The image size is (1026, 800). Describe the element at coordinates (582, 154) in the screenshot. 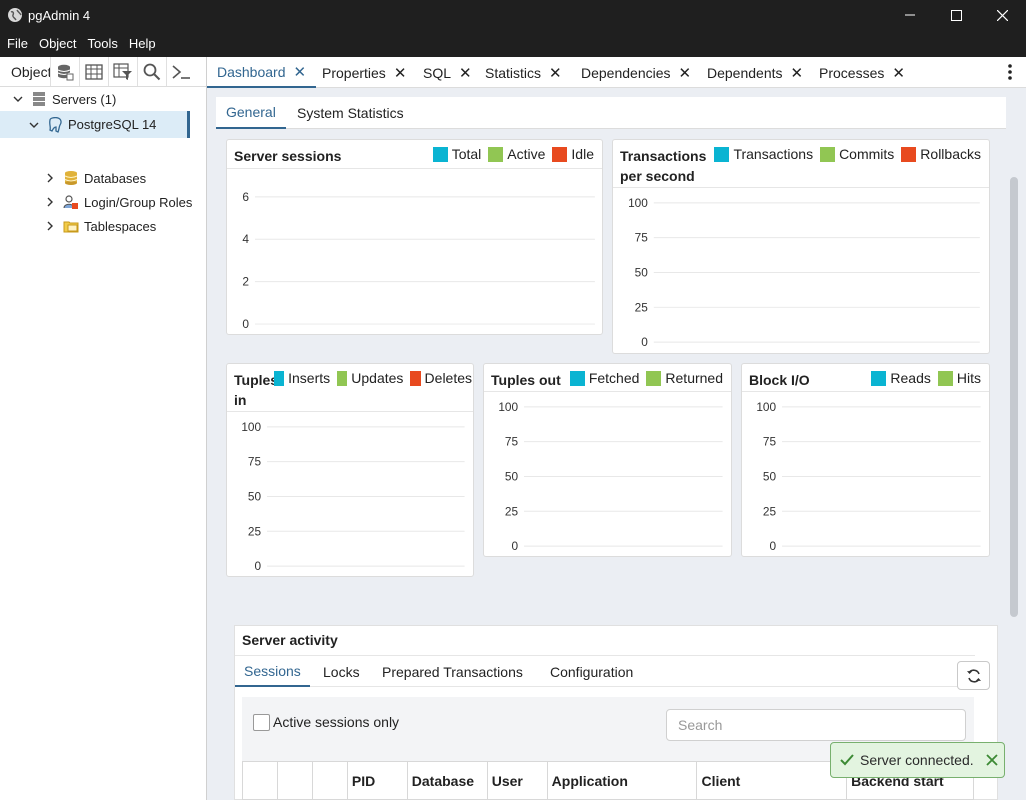

I see `legend-label: Idle` at that location.